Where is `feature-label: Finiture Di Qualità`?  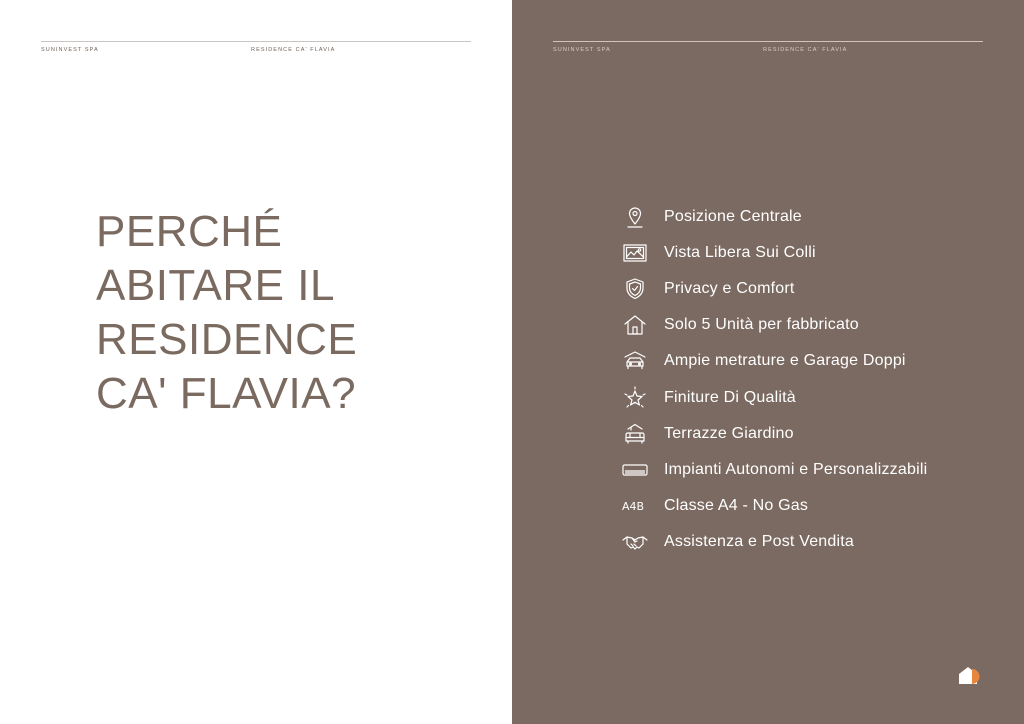 feature-label: Finiture Di Qualità is located at coordinates (730, 397).